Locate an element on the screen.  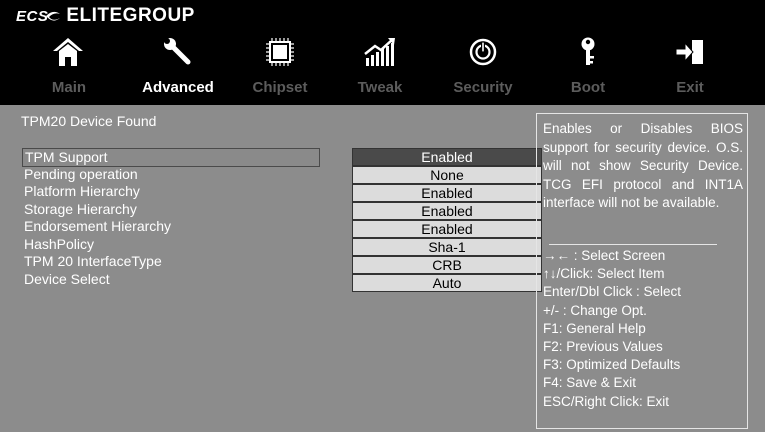
key-hint-f1: F1: General Help is located at coordinates (594, 328).